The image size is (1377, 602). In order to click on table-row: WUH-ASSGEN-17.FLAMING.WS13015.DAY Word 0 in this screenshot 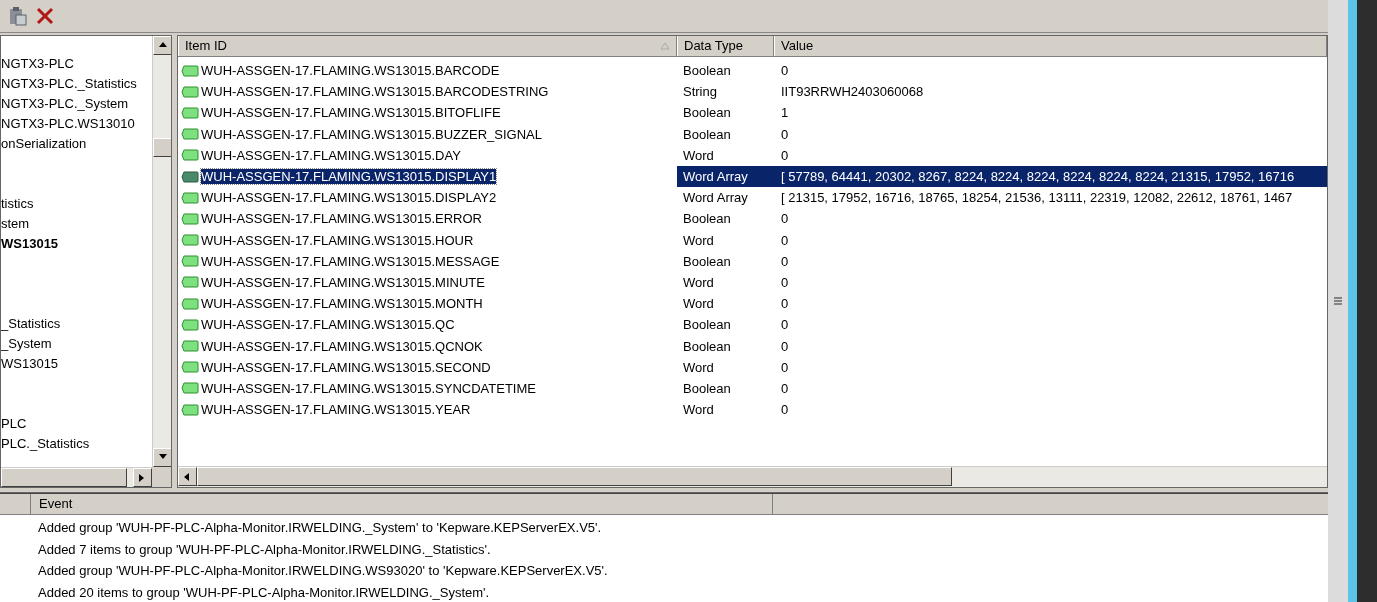, I will do `click(752, 155)`.